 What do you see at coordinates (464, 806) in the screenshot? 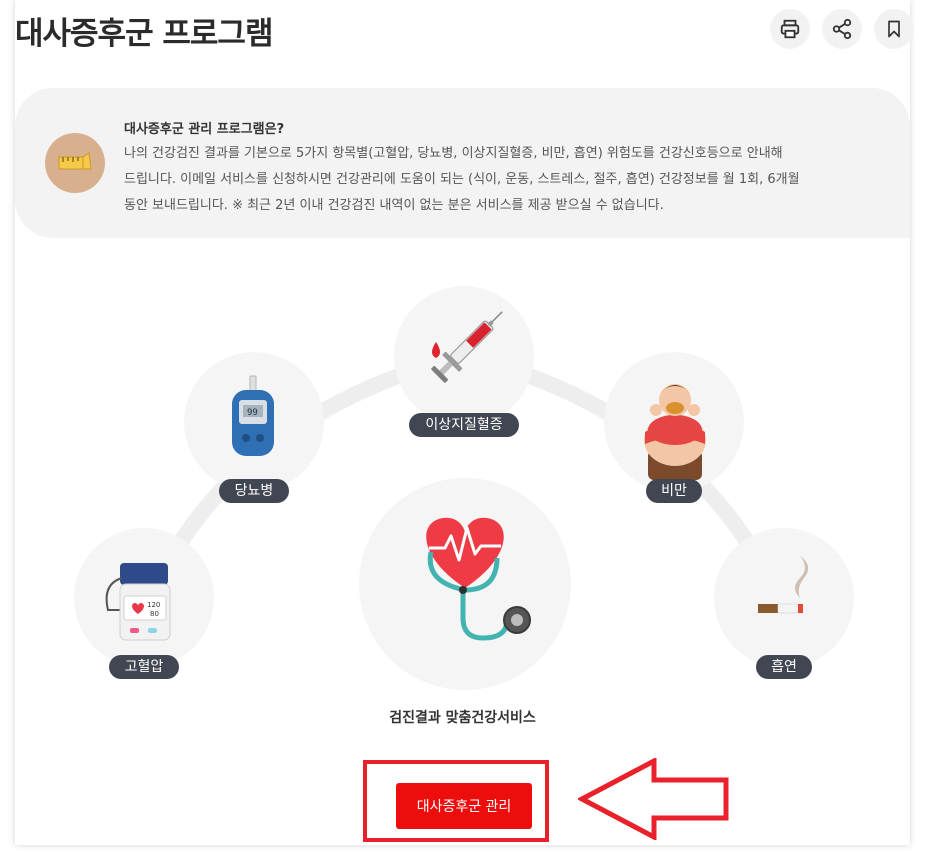
I see `metabolic-syndrome-manage-button: 대사증후군 관리` at bounding box center [464, 806].